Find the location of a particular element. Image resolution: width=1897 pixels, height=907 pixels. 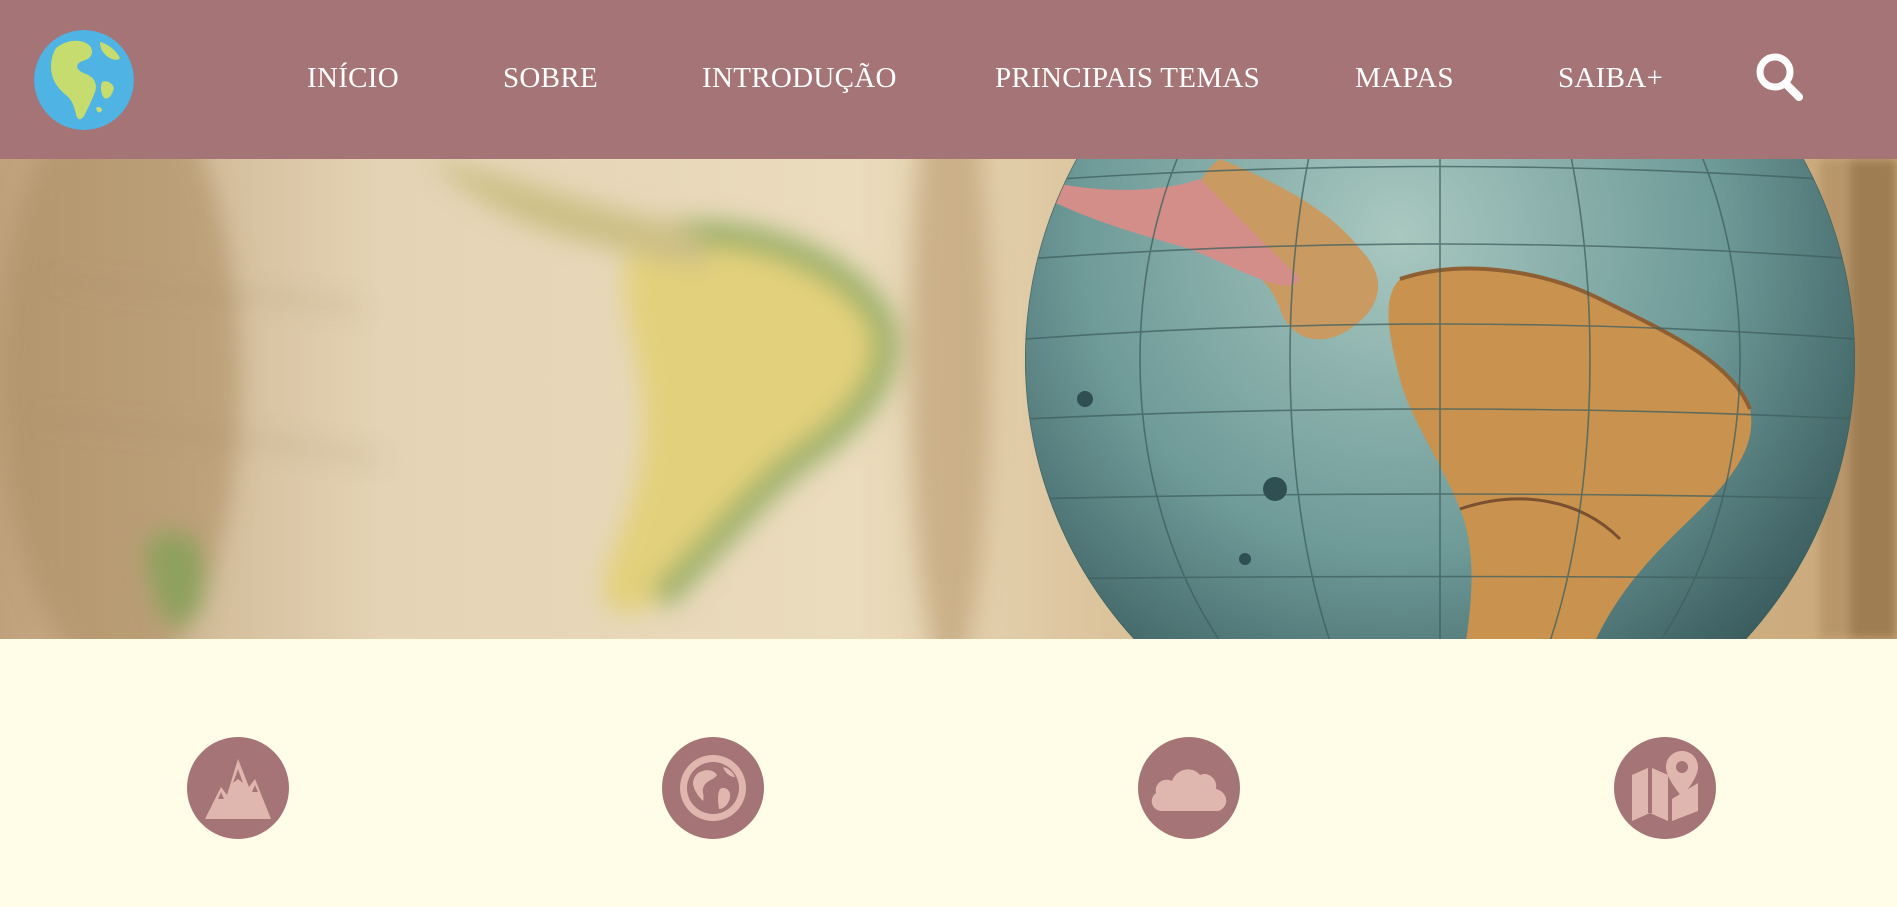

map-pin-icon is located at coordinates (1665, 788).